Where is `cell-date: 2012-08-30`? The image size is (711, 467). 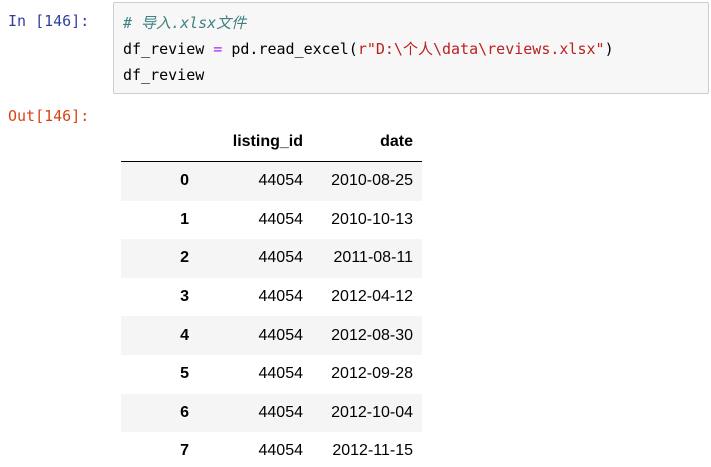 cell-date: 2012-08-30 is located at coordinates (372, 335).